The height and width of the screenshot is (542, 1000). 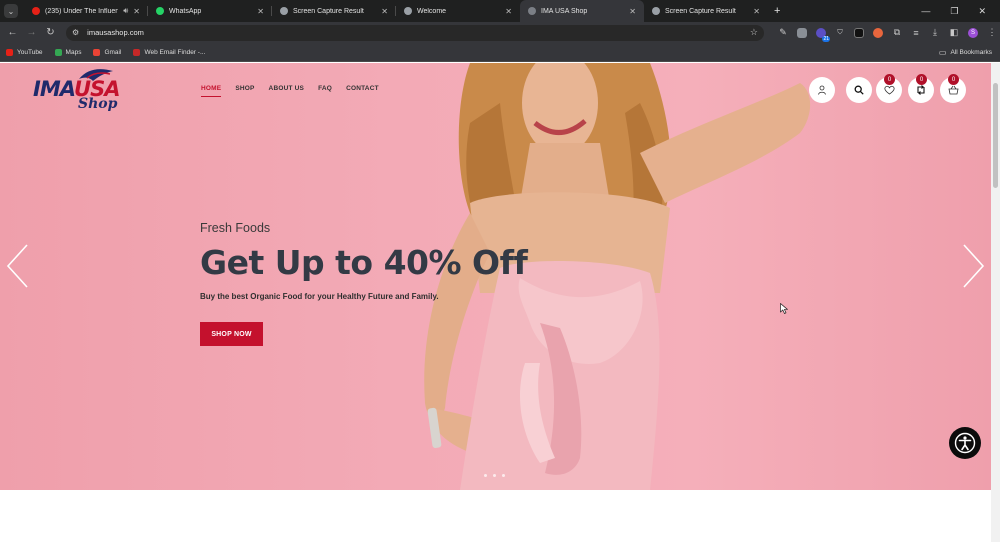 I want to click on nav-faq: FAQ, so click(x=325, y=91).